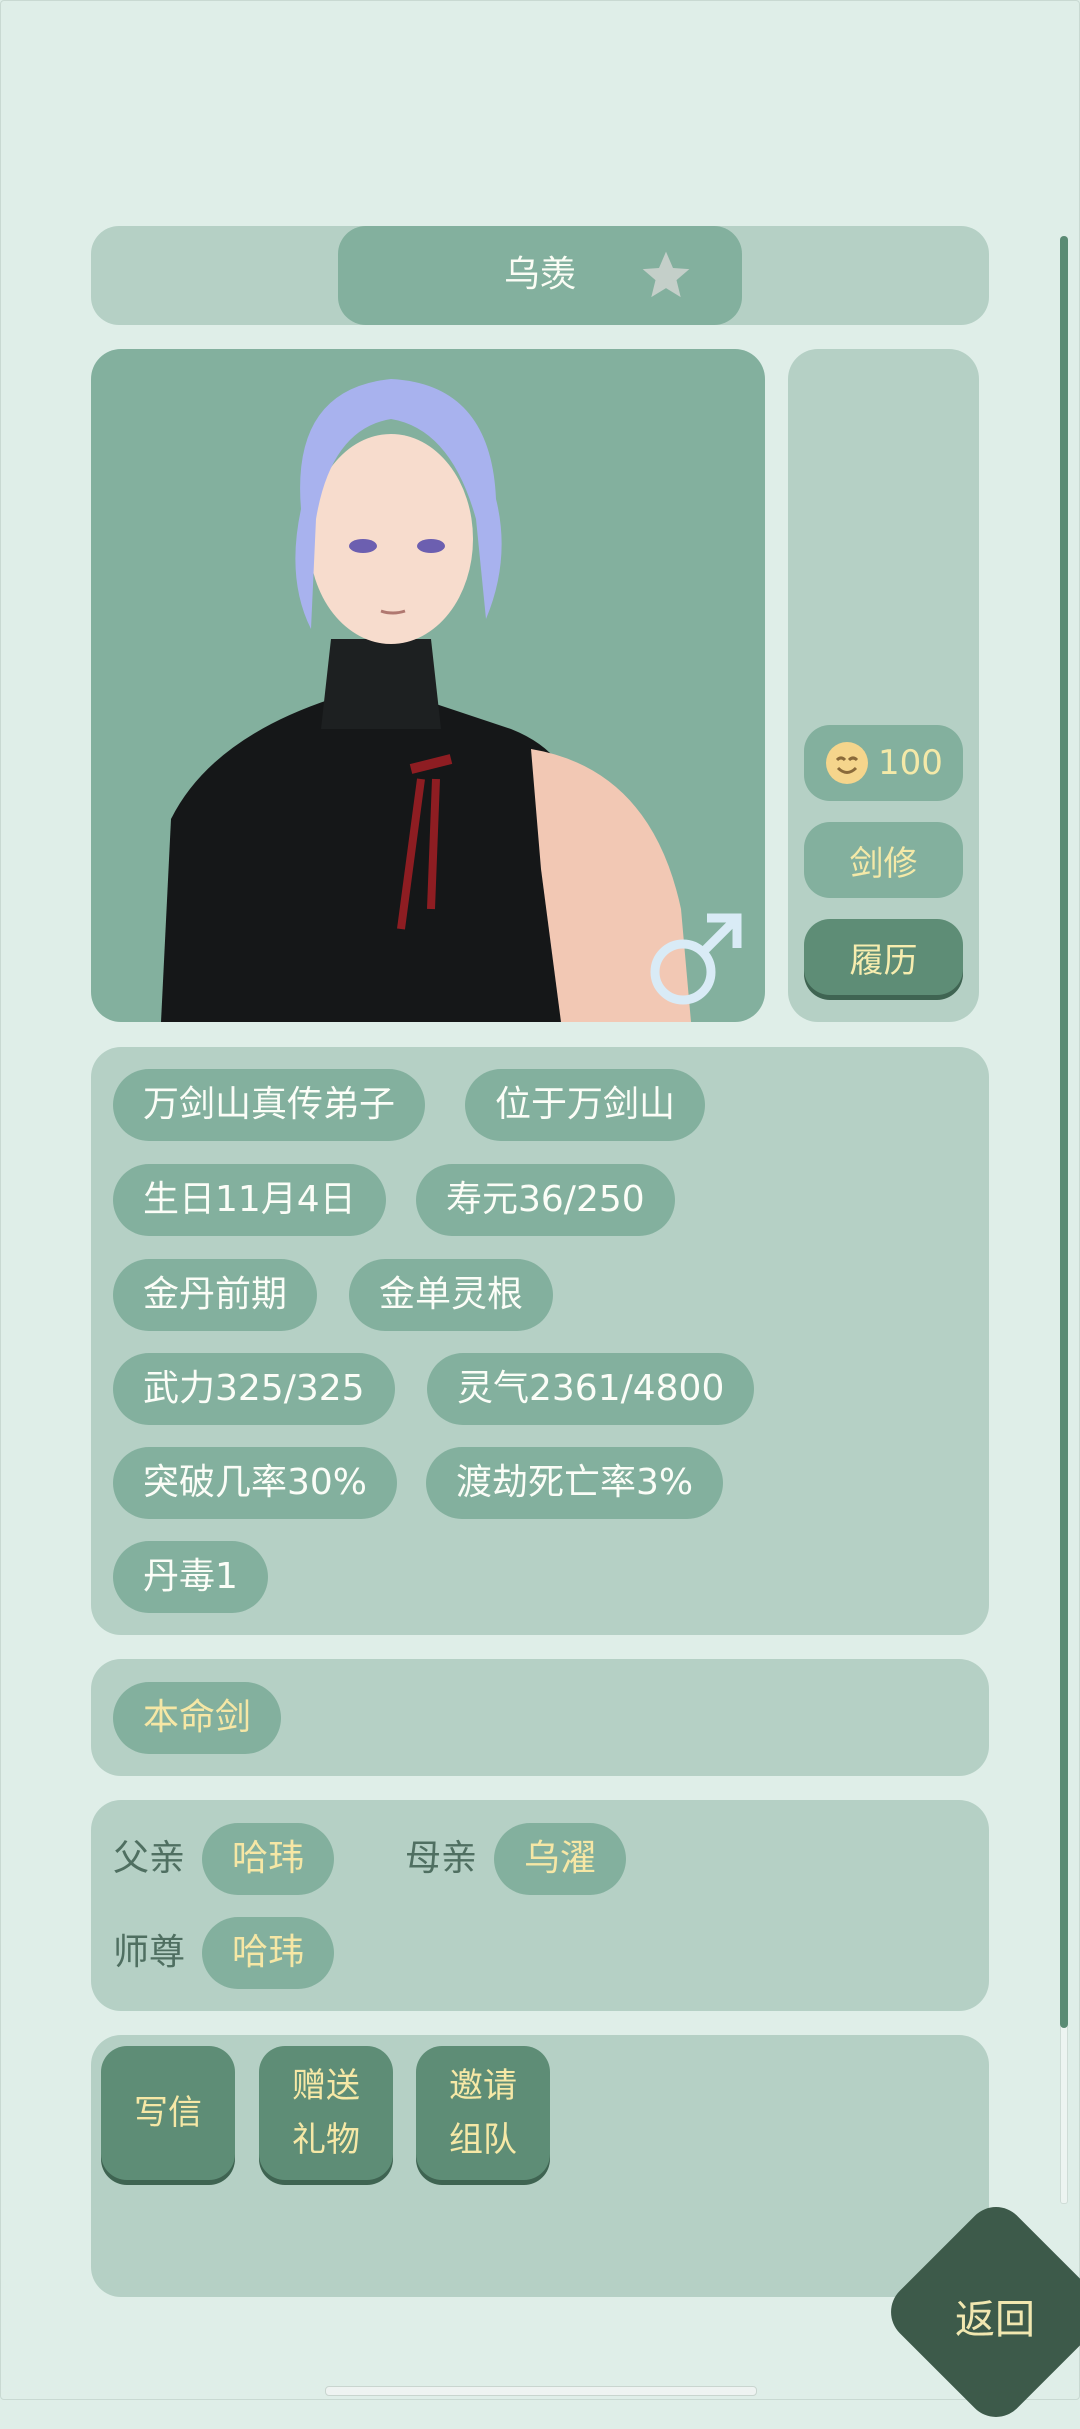 The height and width of the screenshot is (2429, 1080). I want to click on write-letter-label: 写信, so click(168, 2113).